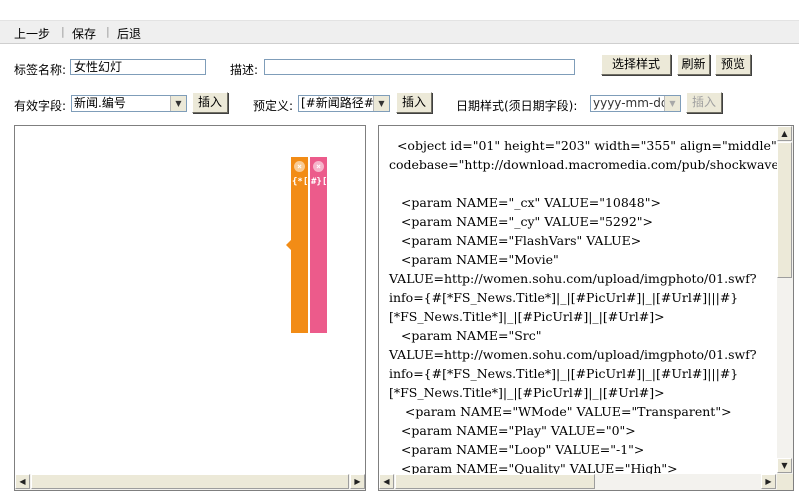 Image resolution: width=799 pixels, height=500 pixels. I want to click on desc-field, so click(419, 67).